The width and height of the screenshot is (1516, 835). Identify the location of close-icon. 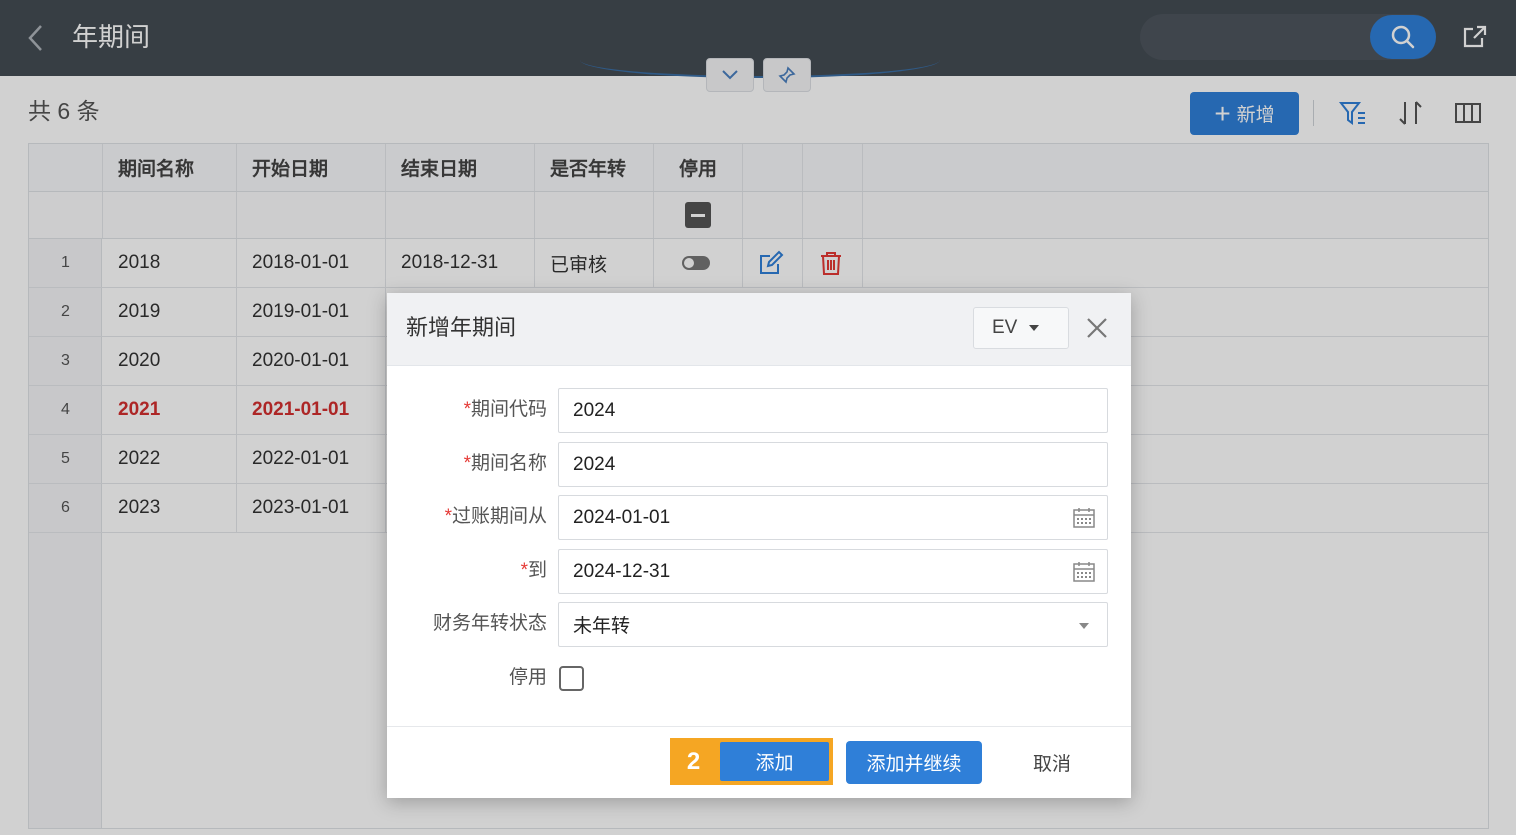
(1097, 328).